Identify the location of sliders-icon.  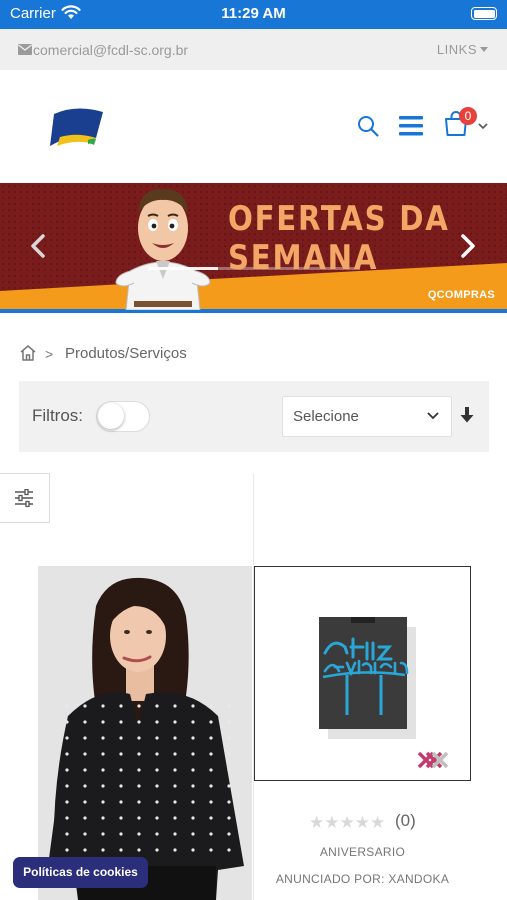
(24, 498).